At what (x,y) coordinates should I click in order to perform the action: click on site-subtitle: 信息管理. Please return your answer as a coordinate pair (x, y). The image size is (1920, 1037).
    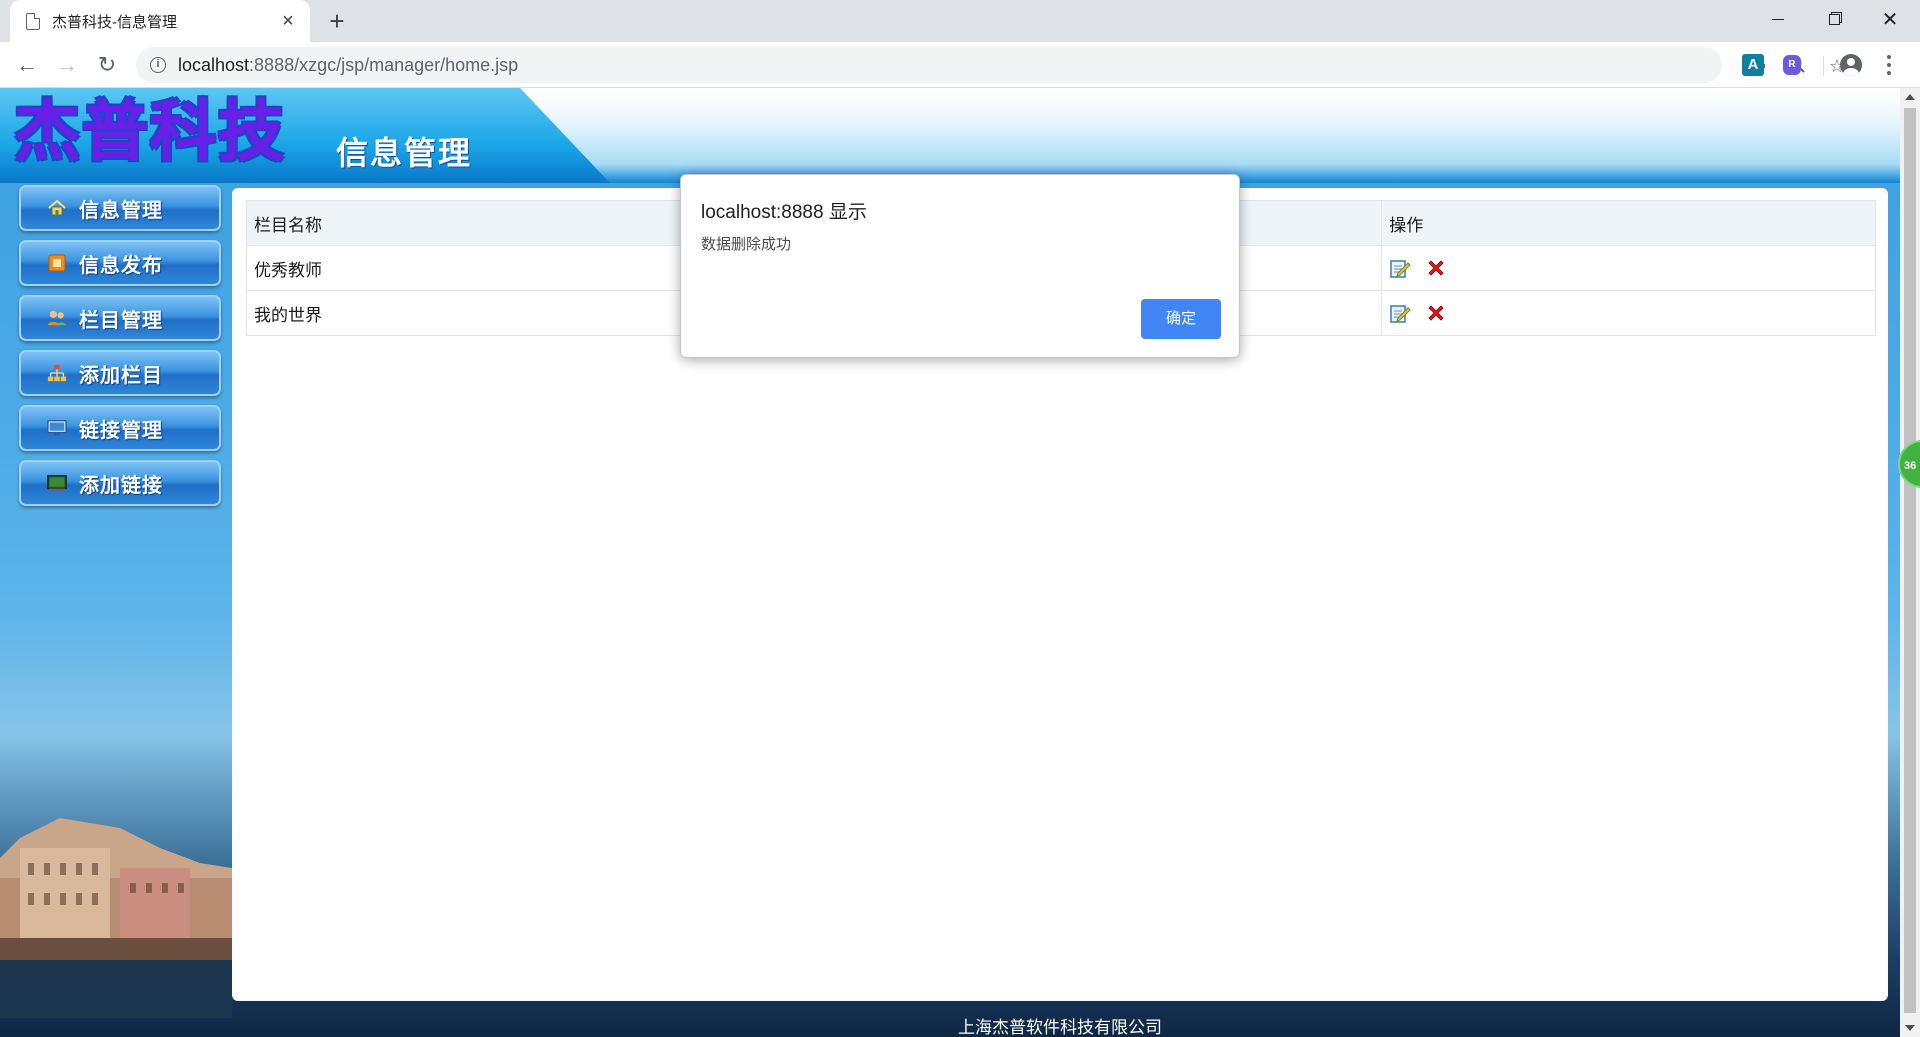
    Looking at the image, I should click on (404, 153).